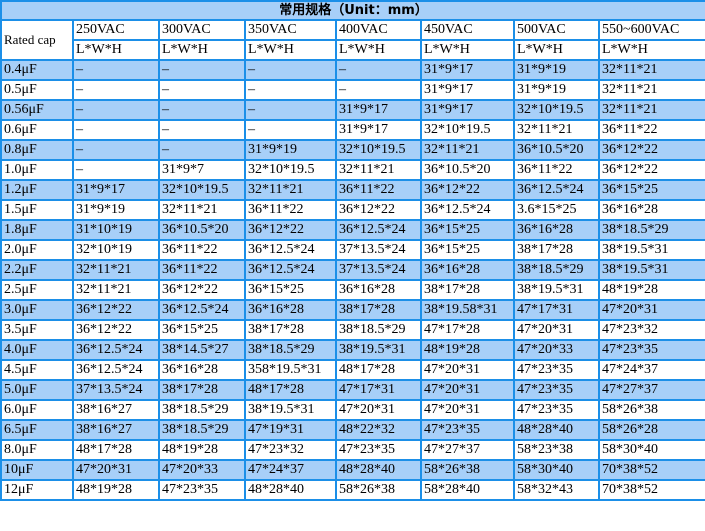 This screenshot has height=531, width=705. What do you see at coordinates (467, 310) in the screenshot?
I see `dimension-cell: 38*19.58*31` at bounding box center [467, 310].